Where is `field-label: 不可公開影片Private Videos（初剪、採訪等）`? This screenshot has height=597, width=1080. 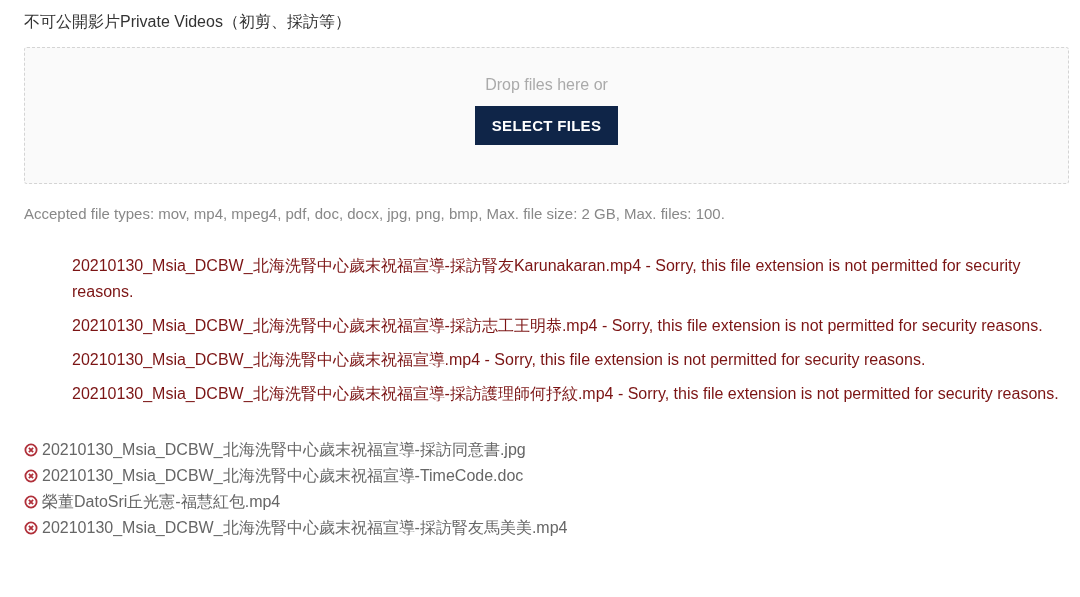
field-label: 不可公開影片Private Videos（初剪、採訪等） is located at coordinates (188, 22).